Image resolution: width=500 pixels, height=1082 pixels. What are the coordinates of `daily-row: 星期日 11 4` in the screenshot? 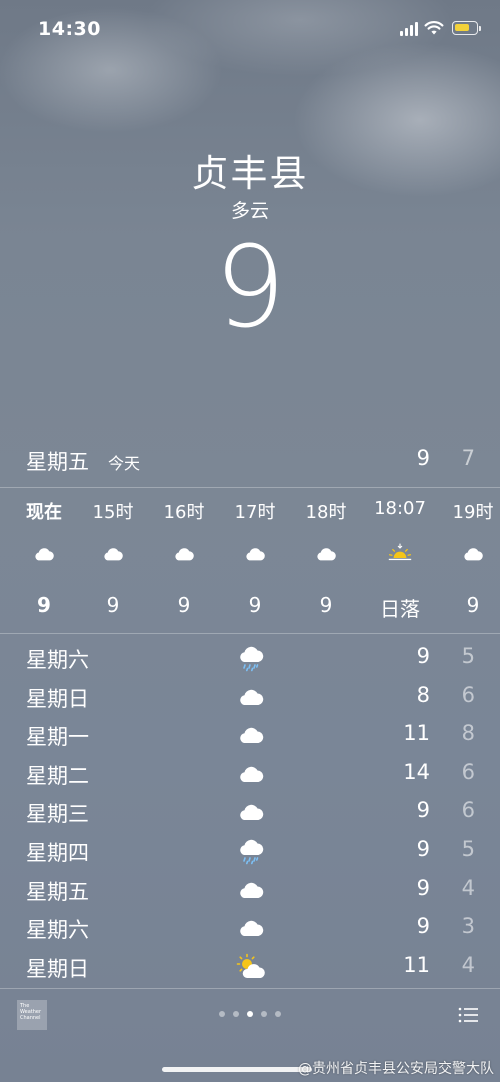 It's located at (250, 968).